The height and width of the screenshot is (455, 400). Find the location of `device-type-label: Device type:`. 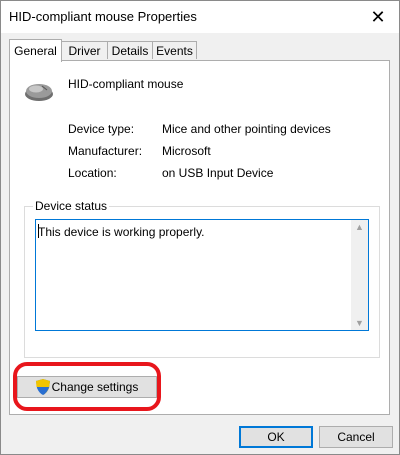

device-type-label: Device type: is located at coordinates (101, 129).